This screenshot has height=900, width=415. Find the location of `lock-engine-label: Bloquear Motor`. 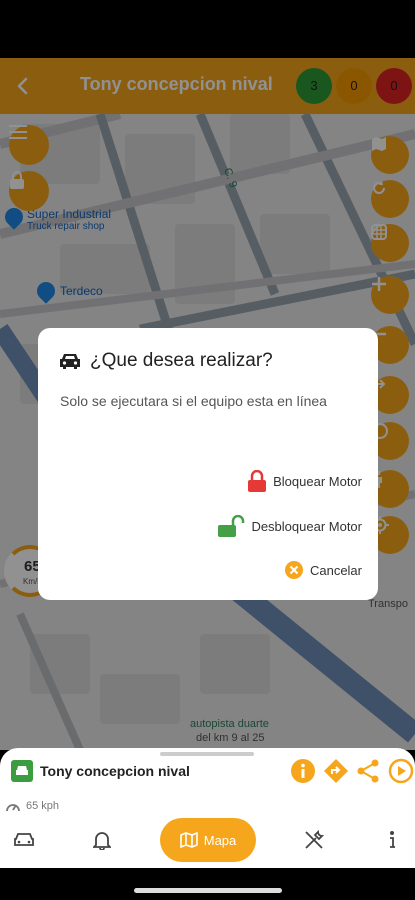

lock-engine-label: Bloquear Motor is located at coordinates (317, 481).